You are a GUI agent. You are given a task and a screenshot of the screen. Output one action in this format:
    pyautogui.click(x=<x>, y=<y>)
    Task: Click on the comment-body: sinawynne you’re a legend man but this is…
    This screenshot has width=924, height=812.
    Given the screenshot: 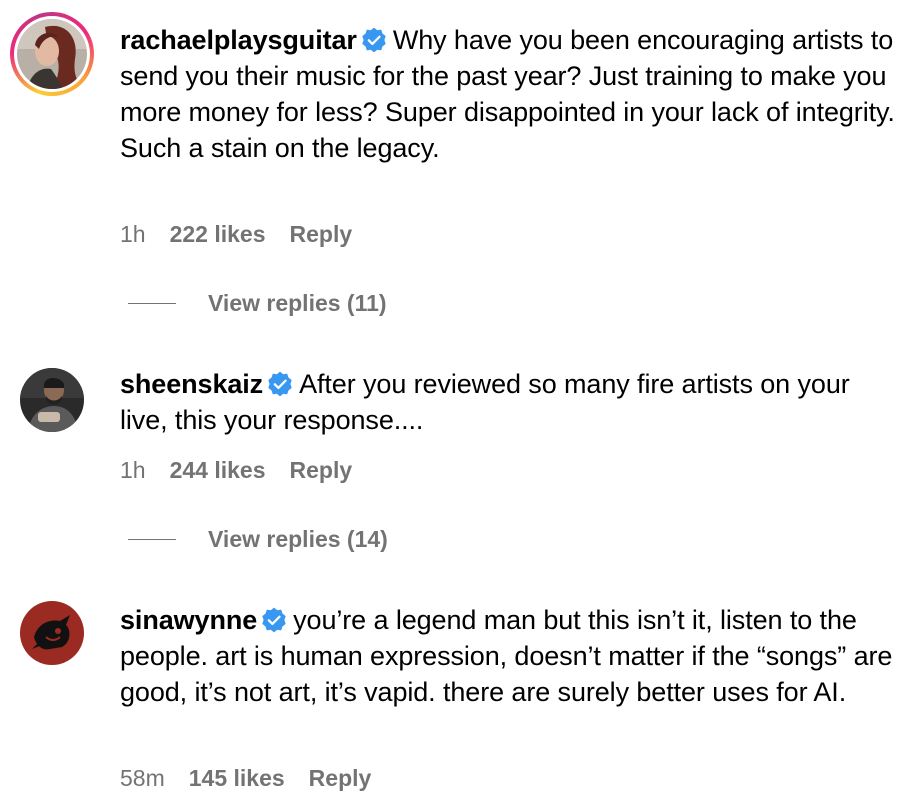 What is the action you would take?
    pyautogui.click(x=510, y=656)
    